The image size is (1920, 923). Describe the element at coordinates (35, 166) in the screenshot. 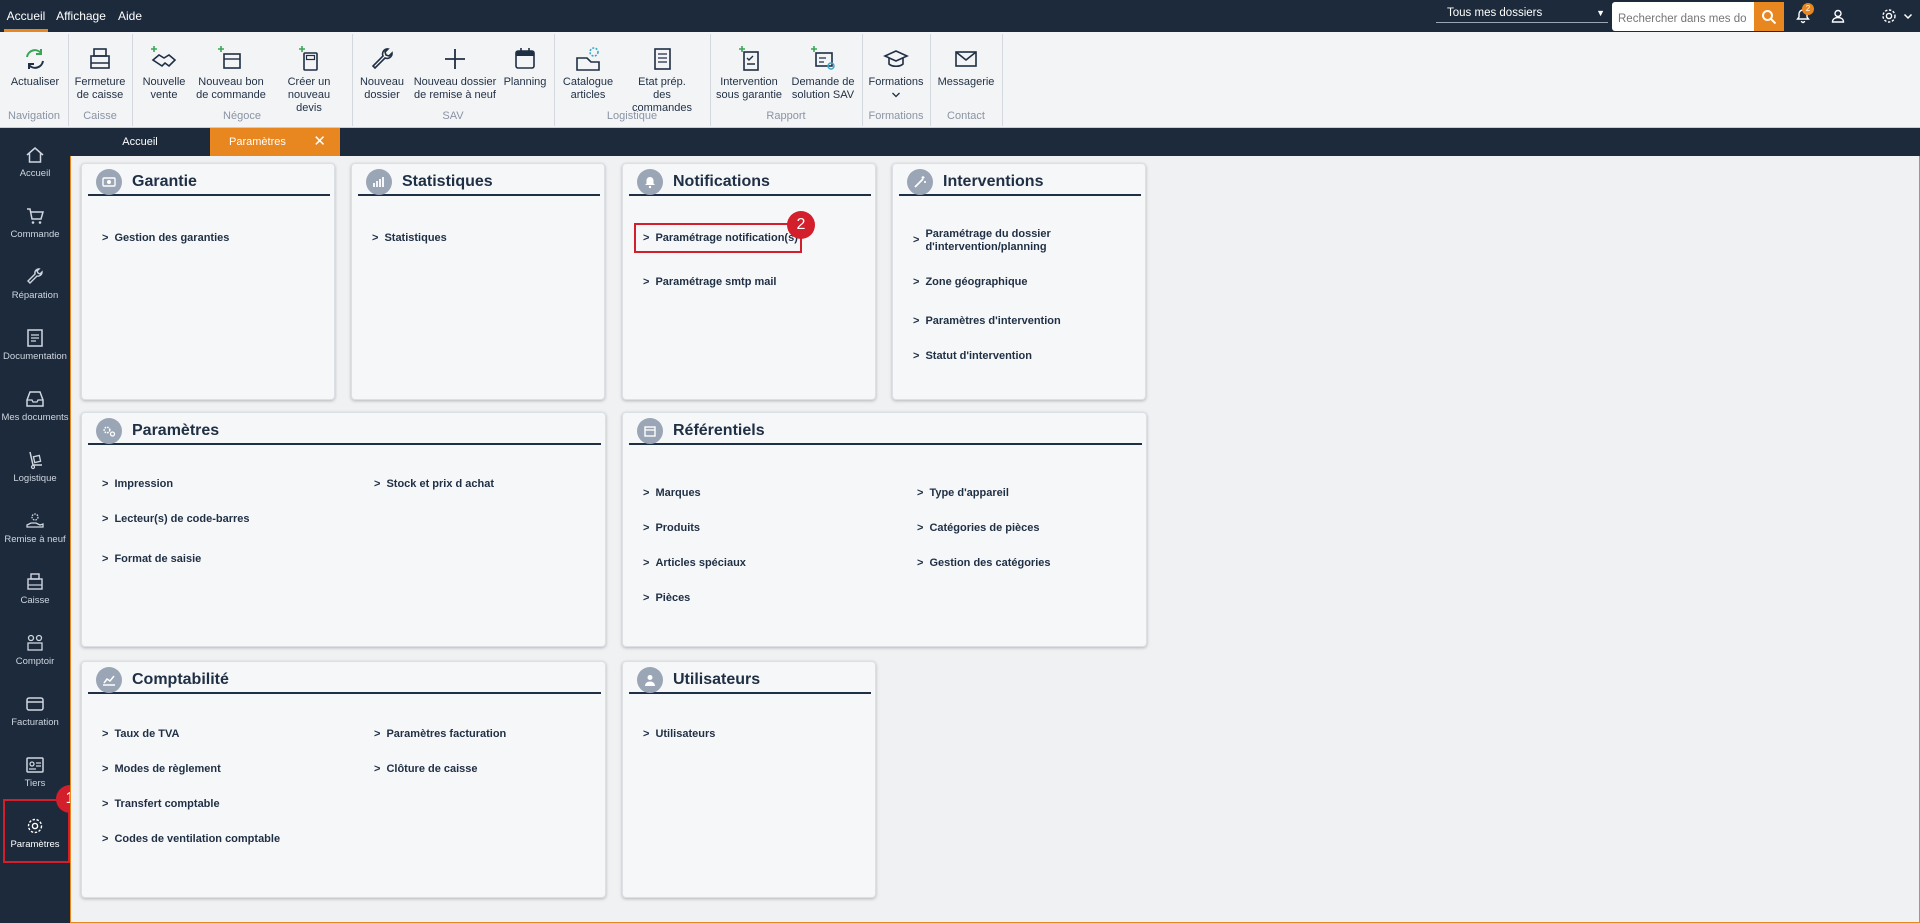

I see `sidebar-item-accueil: Accueil` at that location.